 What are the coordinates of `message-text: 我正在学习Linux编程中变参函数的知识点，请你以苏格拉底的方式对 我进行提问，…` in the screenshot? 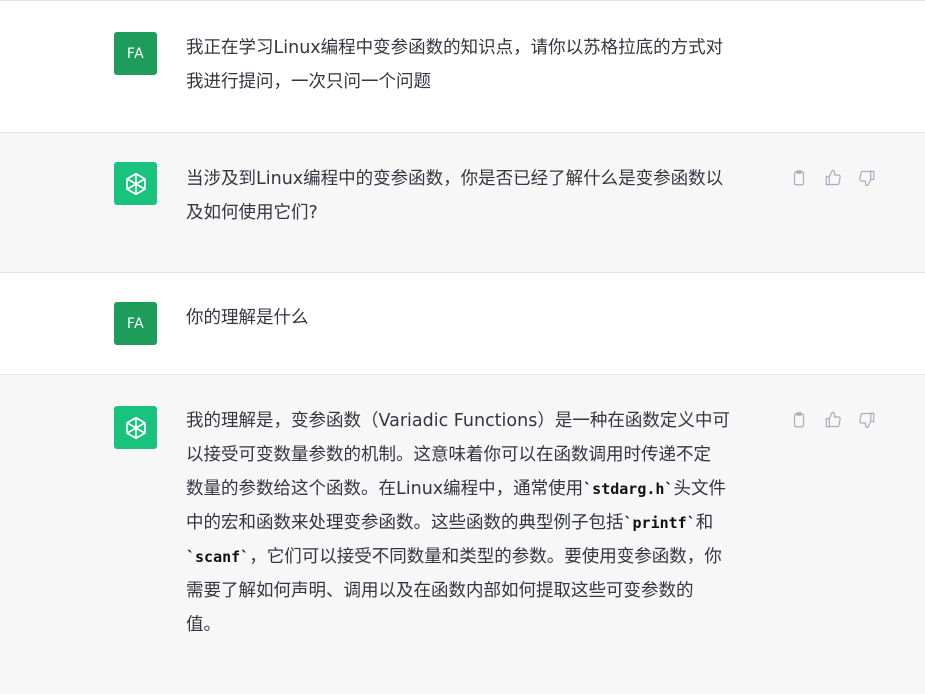 It's located at (455, 65).